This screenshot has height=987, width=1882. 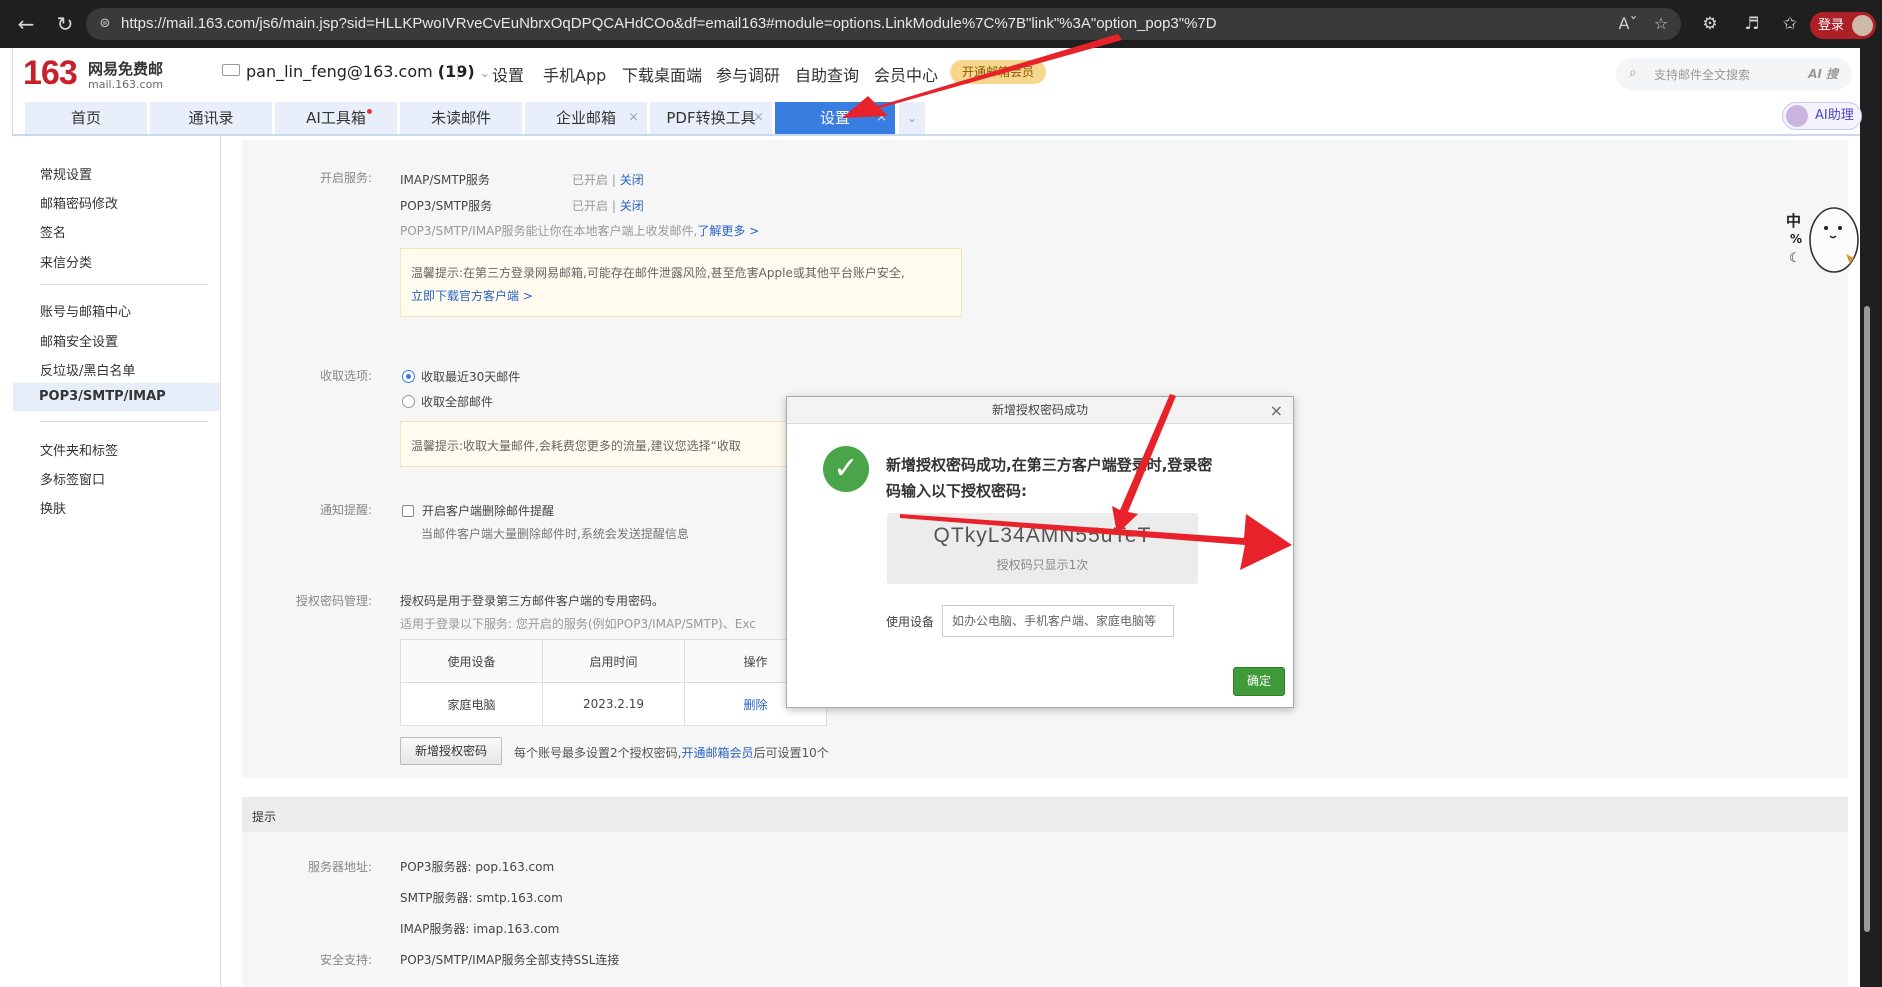 I want to click on close-icon: ×, so click(x=1276, y=410).